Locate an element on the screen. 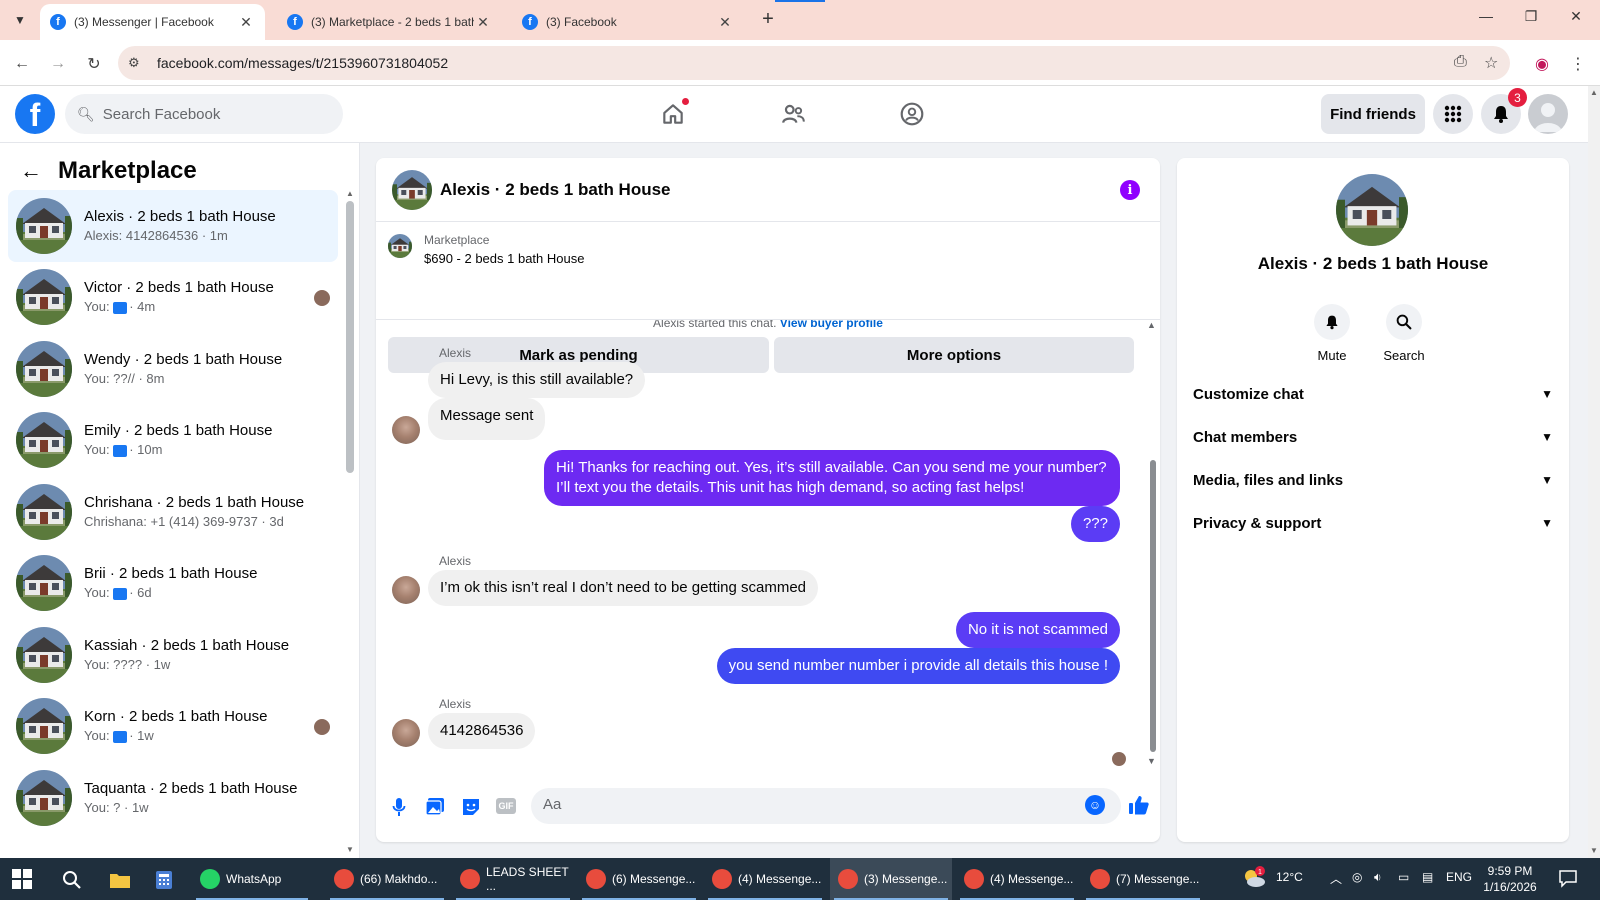 This screenshot has height=900, width=1600. message-input-box is located at coordinates (826, 806).